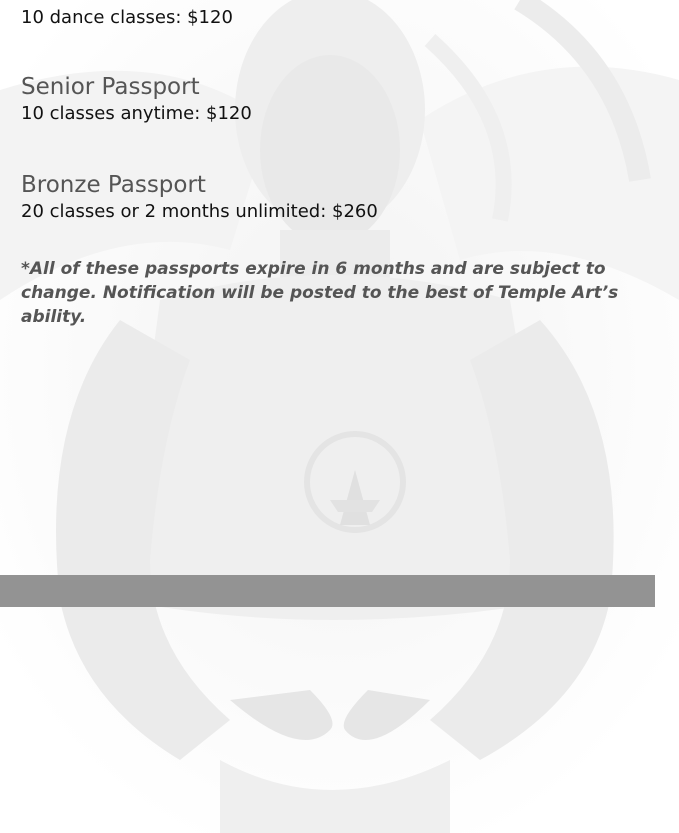 This screenshot has height=833, width=679. I want to click on bronze-passport-title: Bronze Passport, so click(113, 185).